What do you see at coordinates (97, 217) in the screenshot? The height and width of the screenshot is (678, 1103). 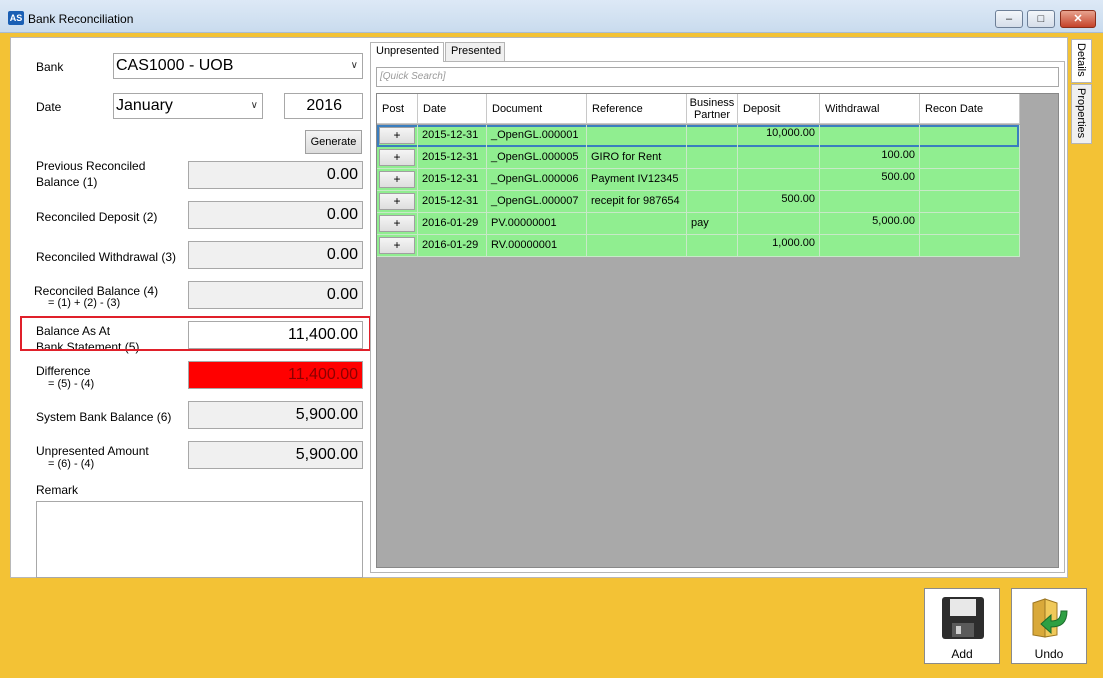 I see `reconciled-deposit-label: Reconciled Deposit (2)` at bounding box center [97, 217].